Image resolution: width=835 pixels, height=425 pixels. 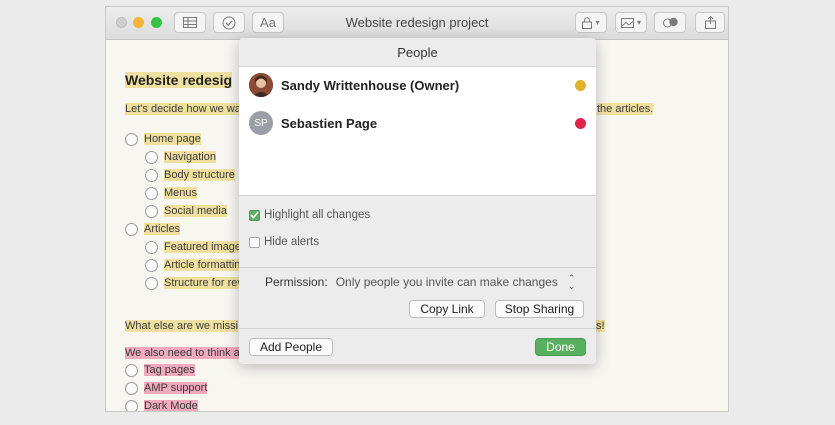 What do you see at coordinates (190, 157) in the screenshot?
I see `checklist-item: Navigation` at bounding box center [190, 157].